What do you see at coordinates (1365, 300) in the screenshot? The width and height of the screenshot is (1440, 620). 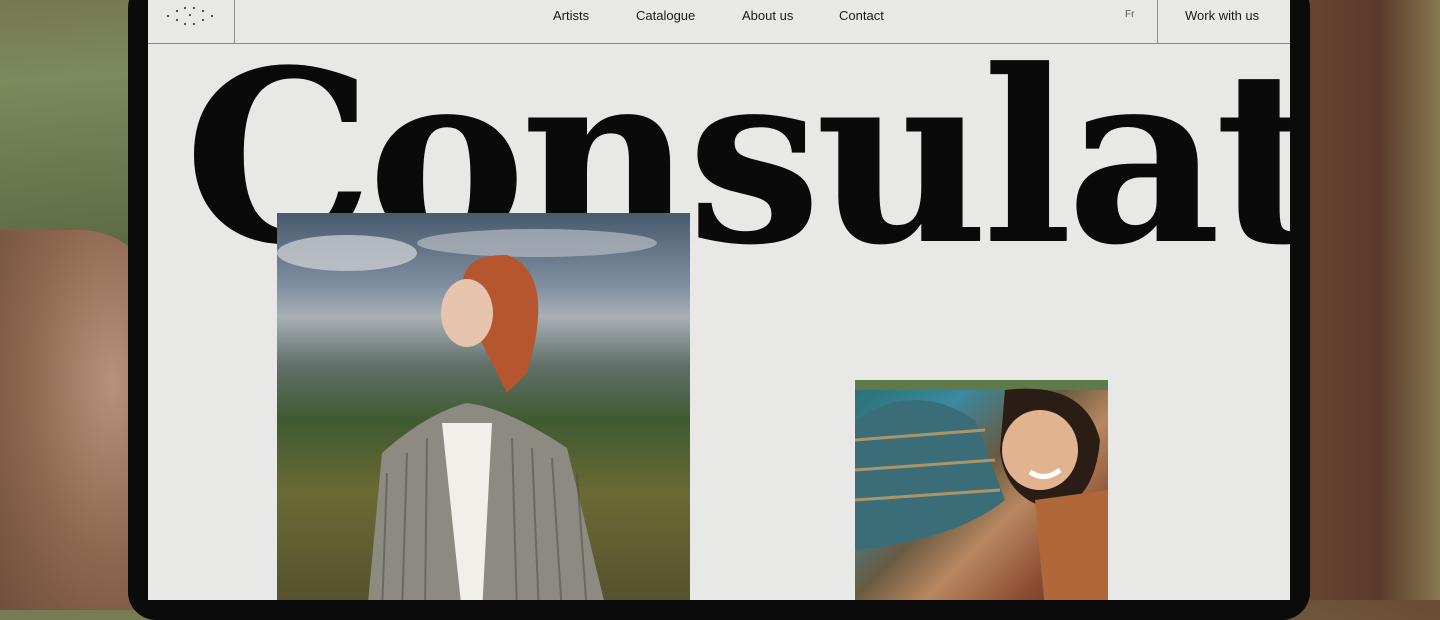 I see `background-hand-right` at bounding box center [1365, 300].